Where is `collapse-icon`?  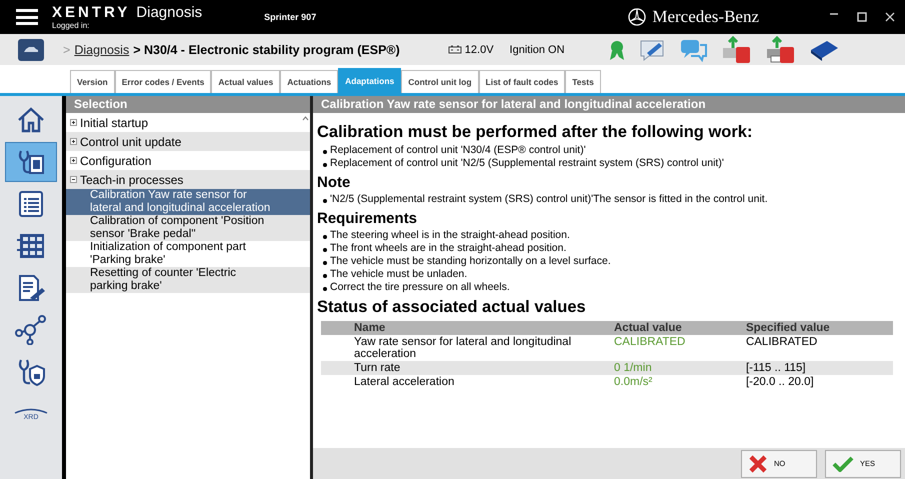 collapse-icon is located at coordinates (73, 179).